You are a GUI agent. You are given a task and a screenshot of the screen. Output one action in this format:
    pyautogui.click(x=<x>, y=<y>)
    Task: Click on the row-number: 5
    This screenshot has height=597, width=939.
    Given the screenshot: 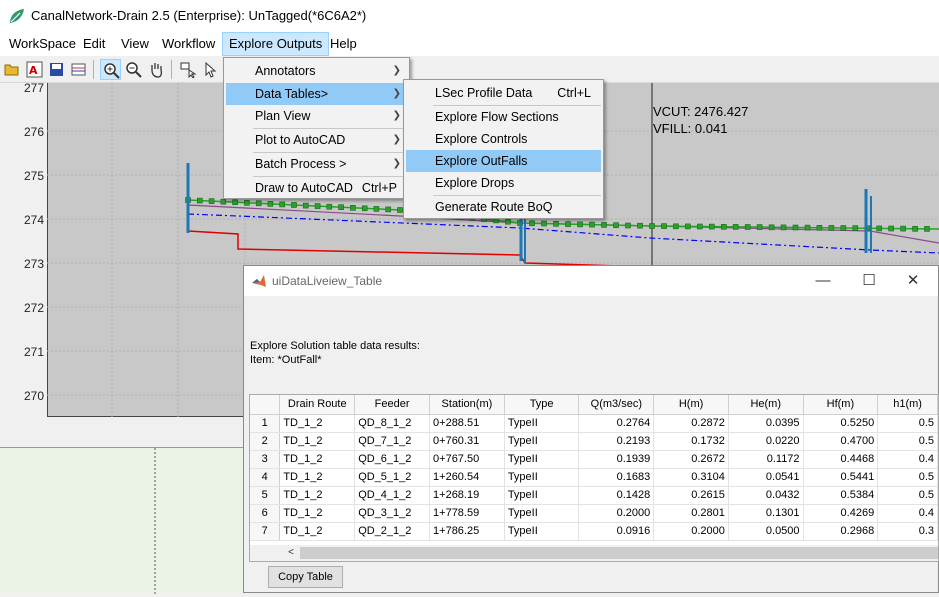 What is the action you would take?
    pyautogui.click(x=265, y=495)
    